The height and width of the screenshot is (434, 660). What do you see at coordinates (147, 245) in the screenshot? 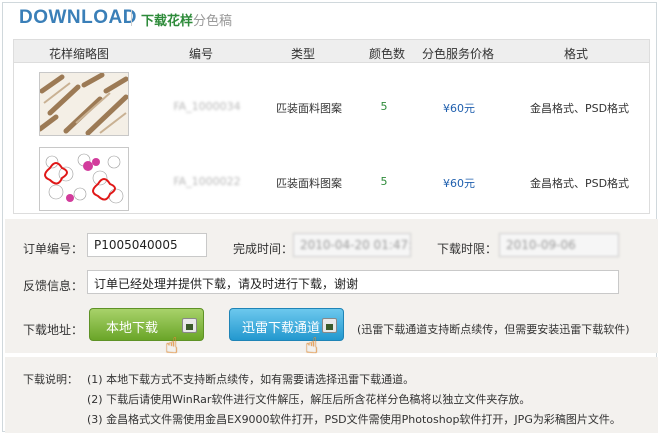
I see `order-number-field: P1005040005` at bounding box center [147, 245].